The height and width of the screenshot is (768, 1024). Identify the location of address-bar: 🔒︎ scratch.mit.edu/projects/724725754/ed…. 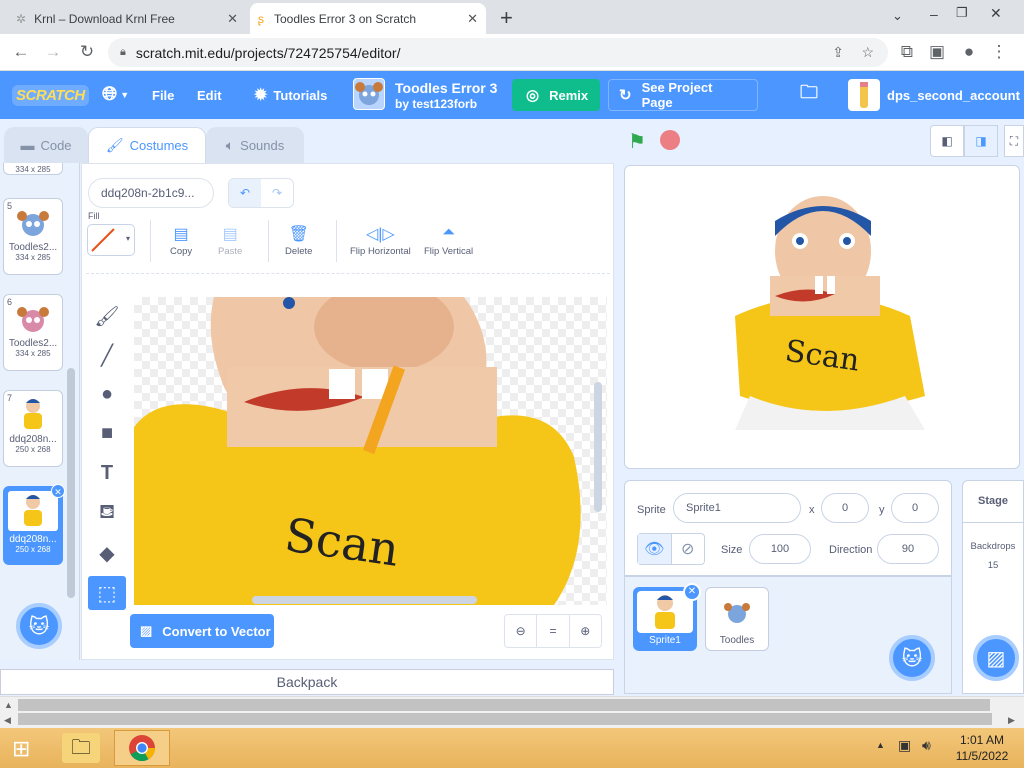
(498, 52).